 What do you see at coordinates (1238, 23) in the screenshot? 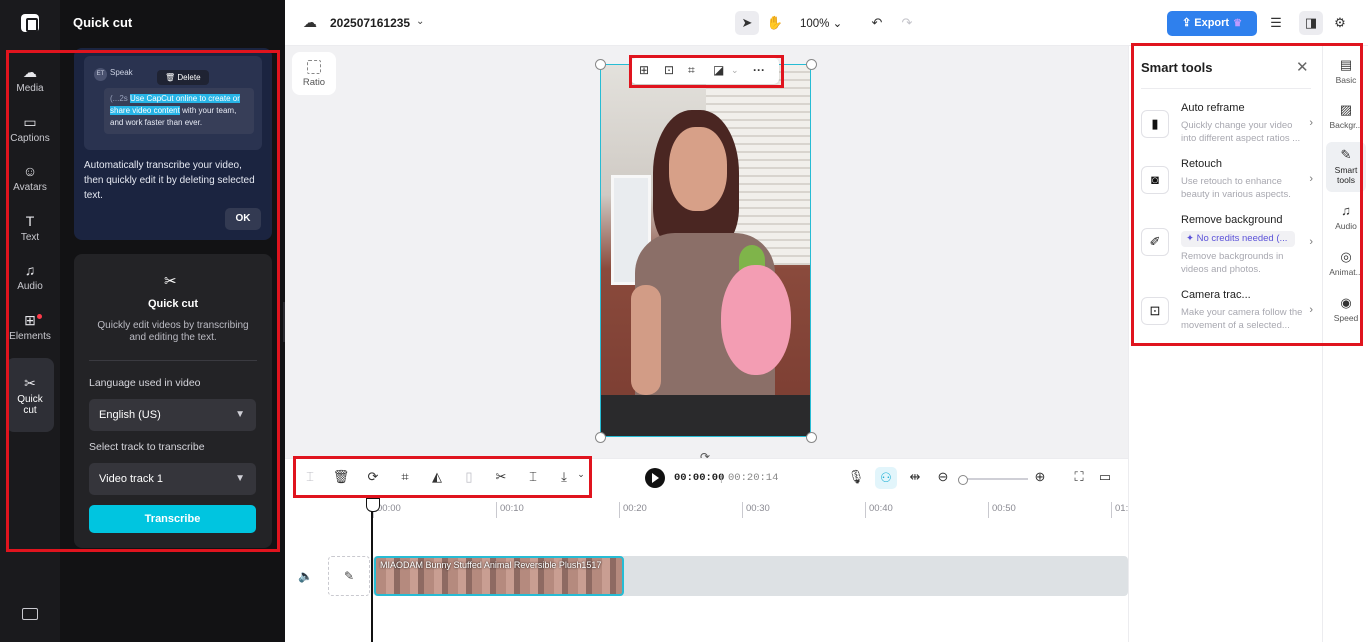
I see `crown-icon: ♛` at bounding box center [1238, 23].